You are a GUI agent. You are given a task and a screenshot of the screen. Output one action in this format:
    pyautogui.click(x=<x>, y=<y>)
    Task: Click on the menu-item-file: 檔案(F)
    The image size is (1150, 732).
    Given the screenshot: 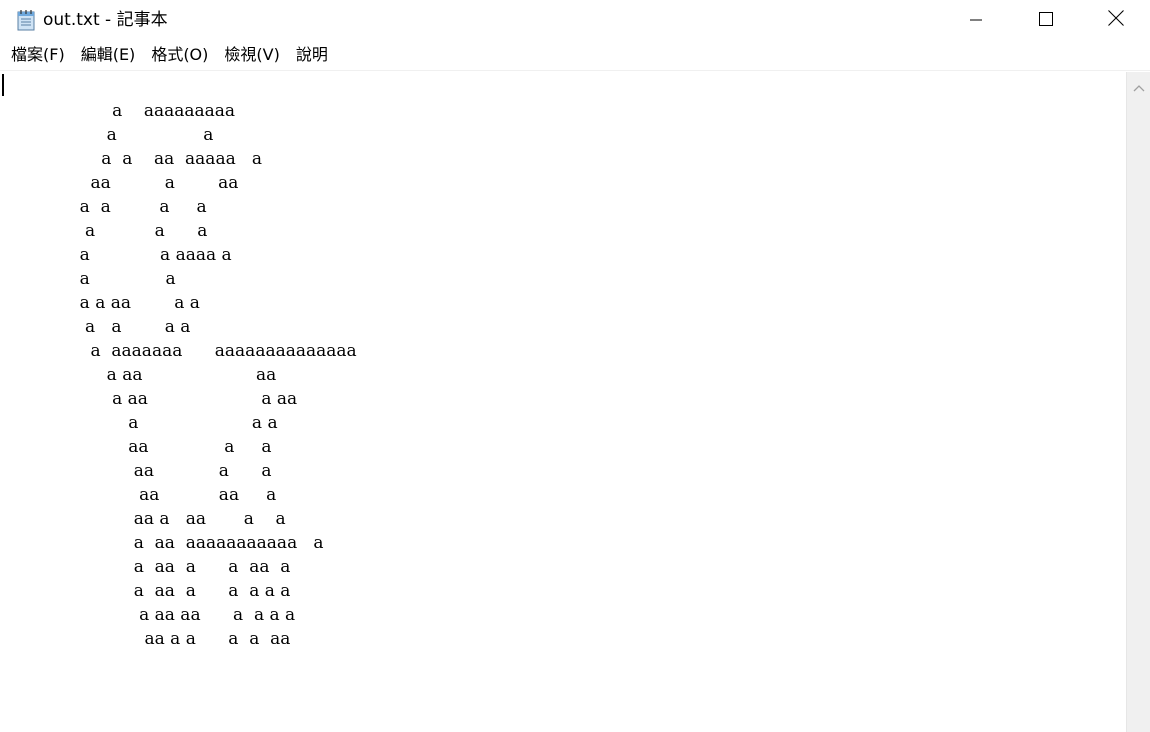 What is the action you would take?
    pyautogui.click(x=38, y=55)
    